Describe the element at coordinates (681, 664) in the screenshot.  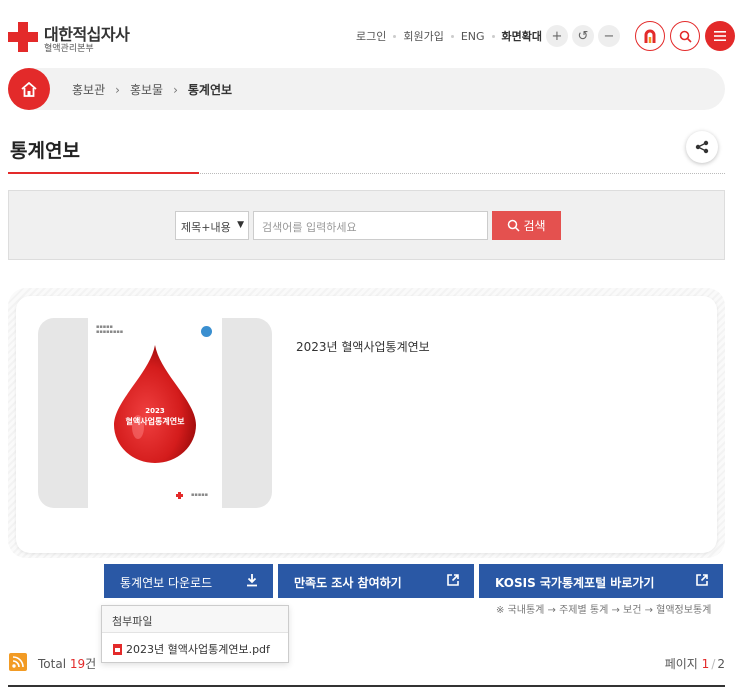
I see `page-label: 페이지` at that location.